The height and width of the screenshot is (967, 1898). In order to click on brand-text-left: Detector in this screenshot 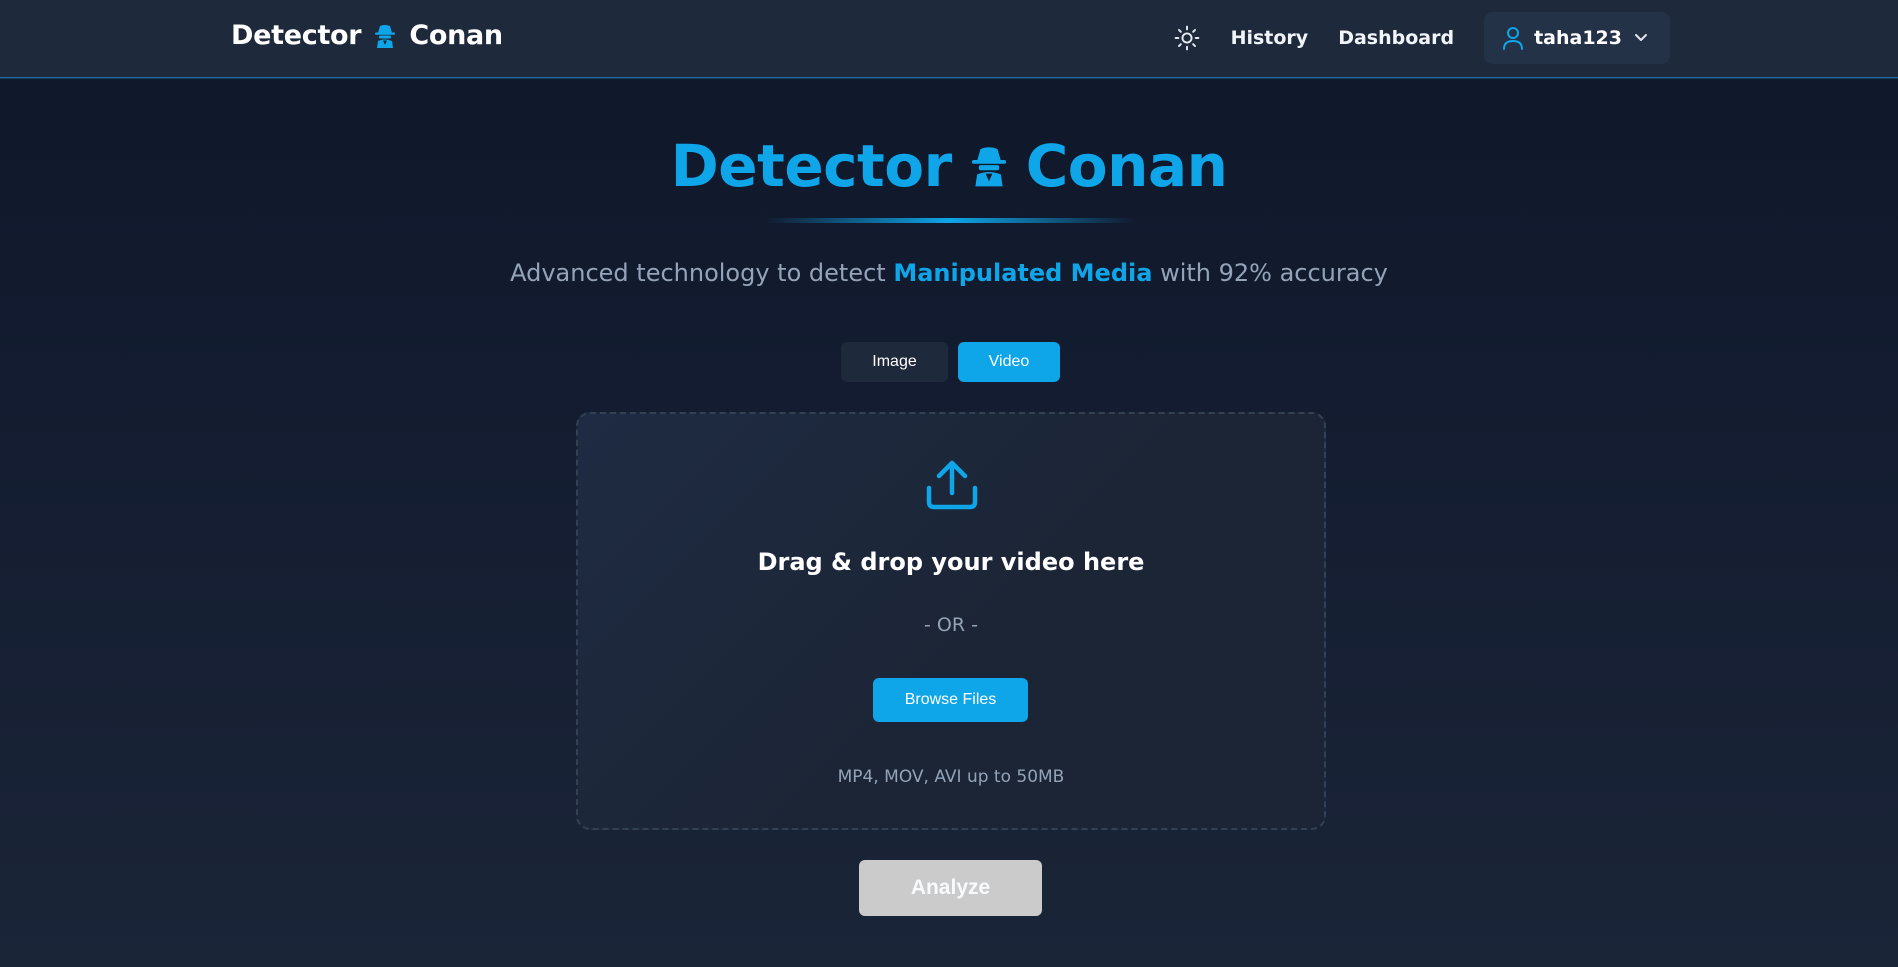, I will do `click(296, 35)`.